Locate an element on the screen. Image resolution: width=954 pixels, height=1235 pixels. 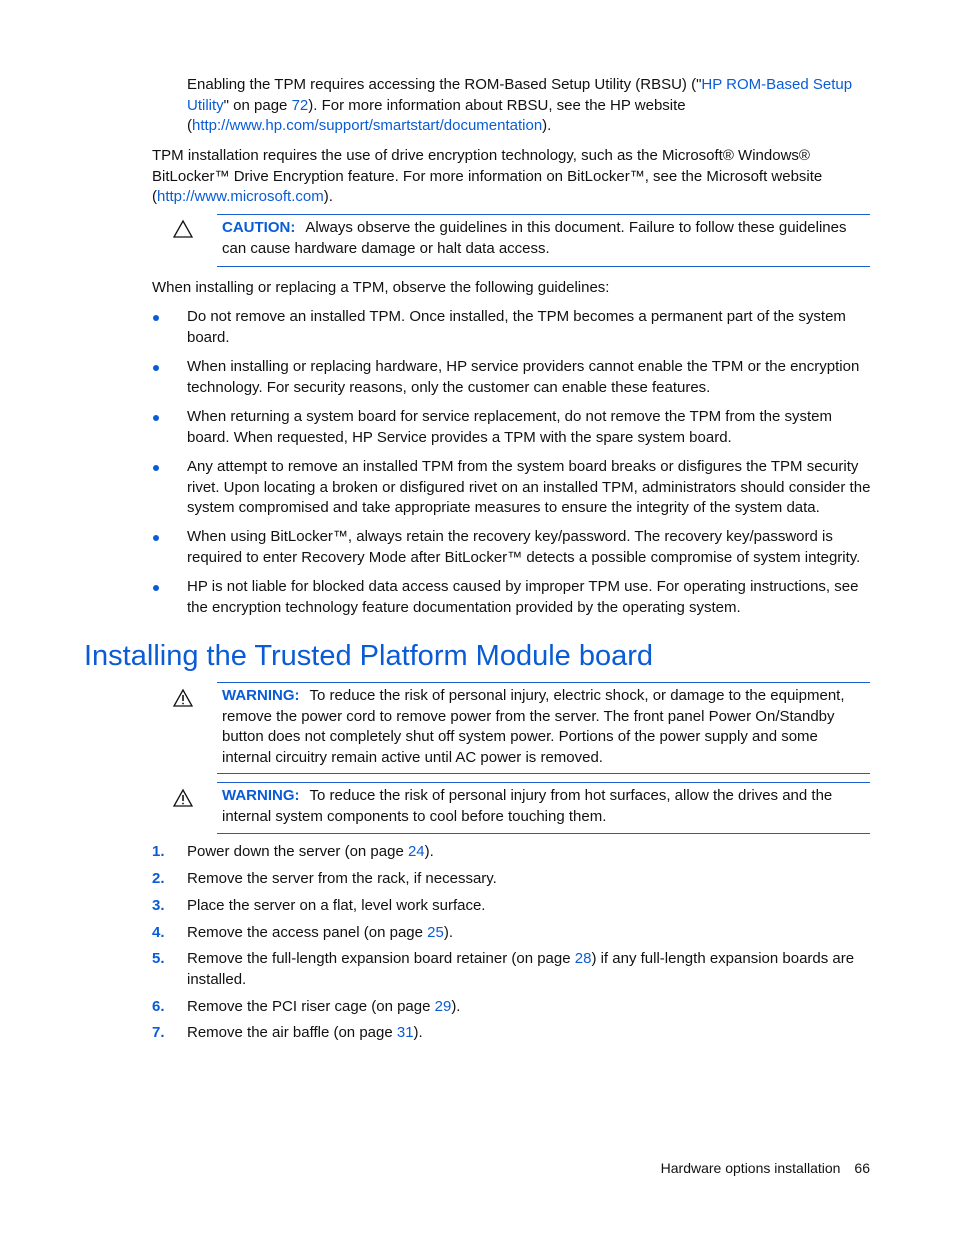
step-item: Power down the server (on page 24). is located at coordinates (310, 851).